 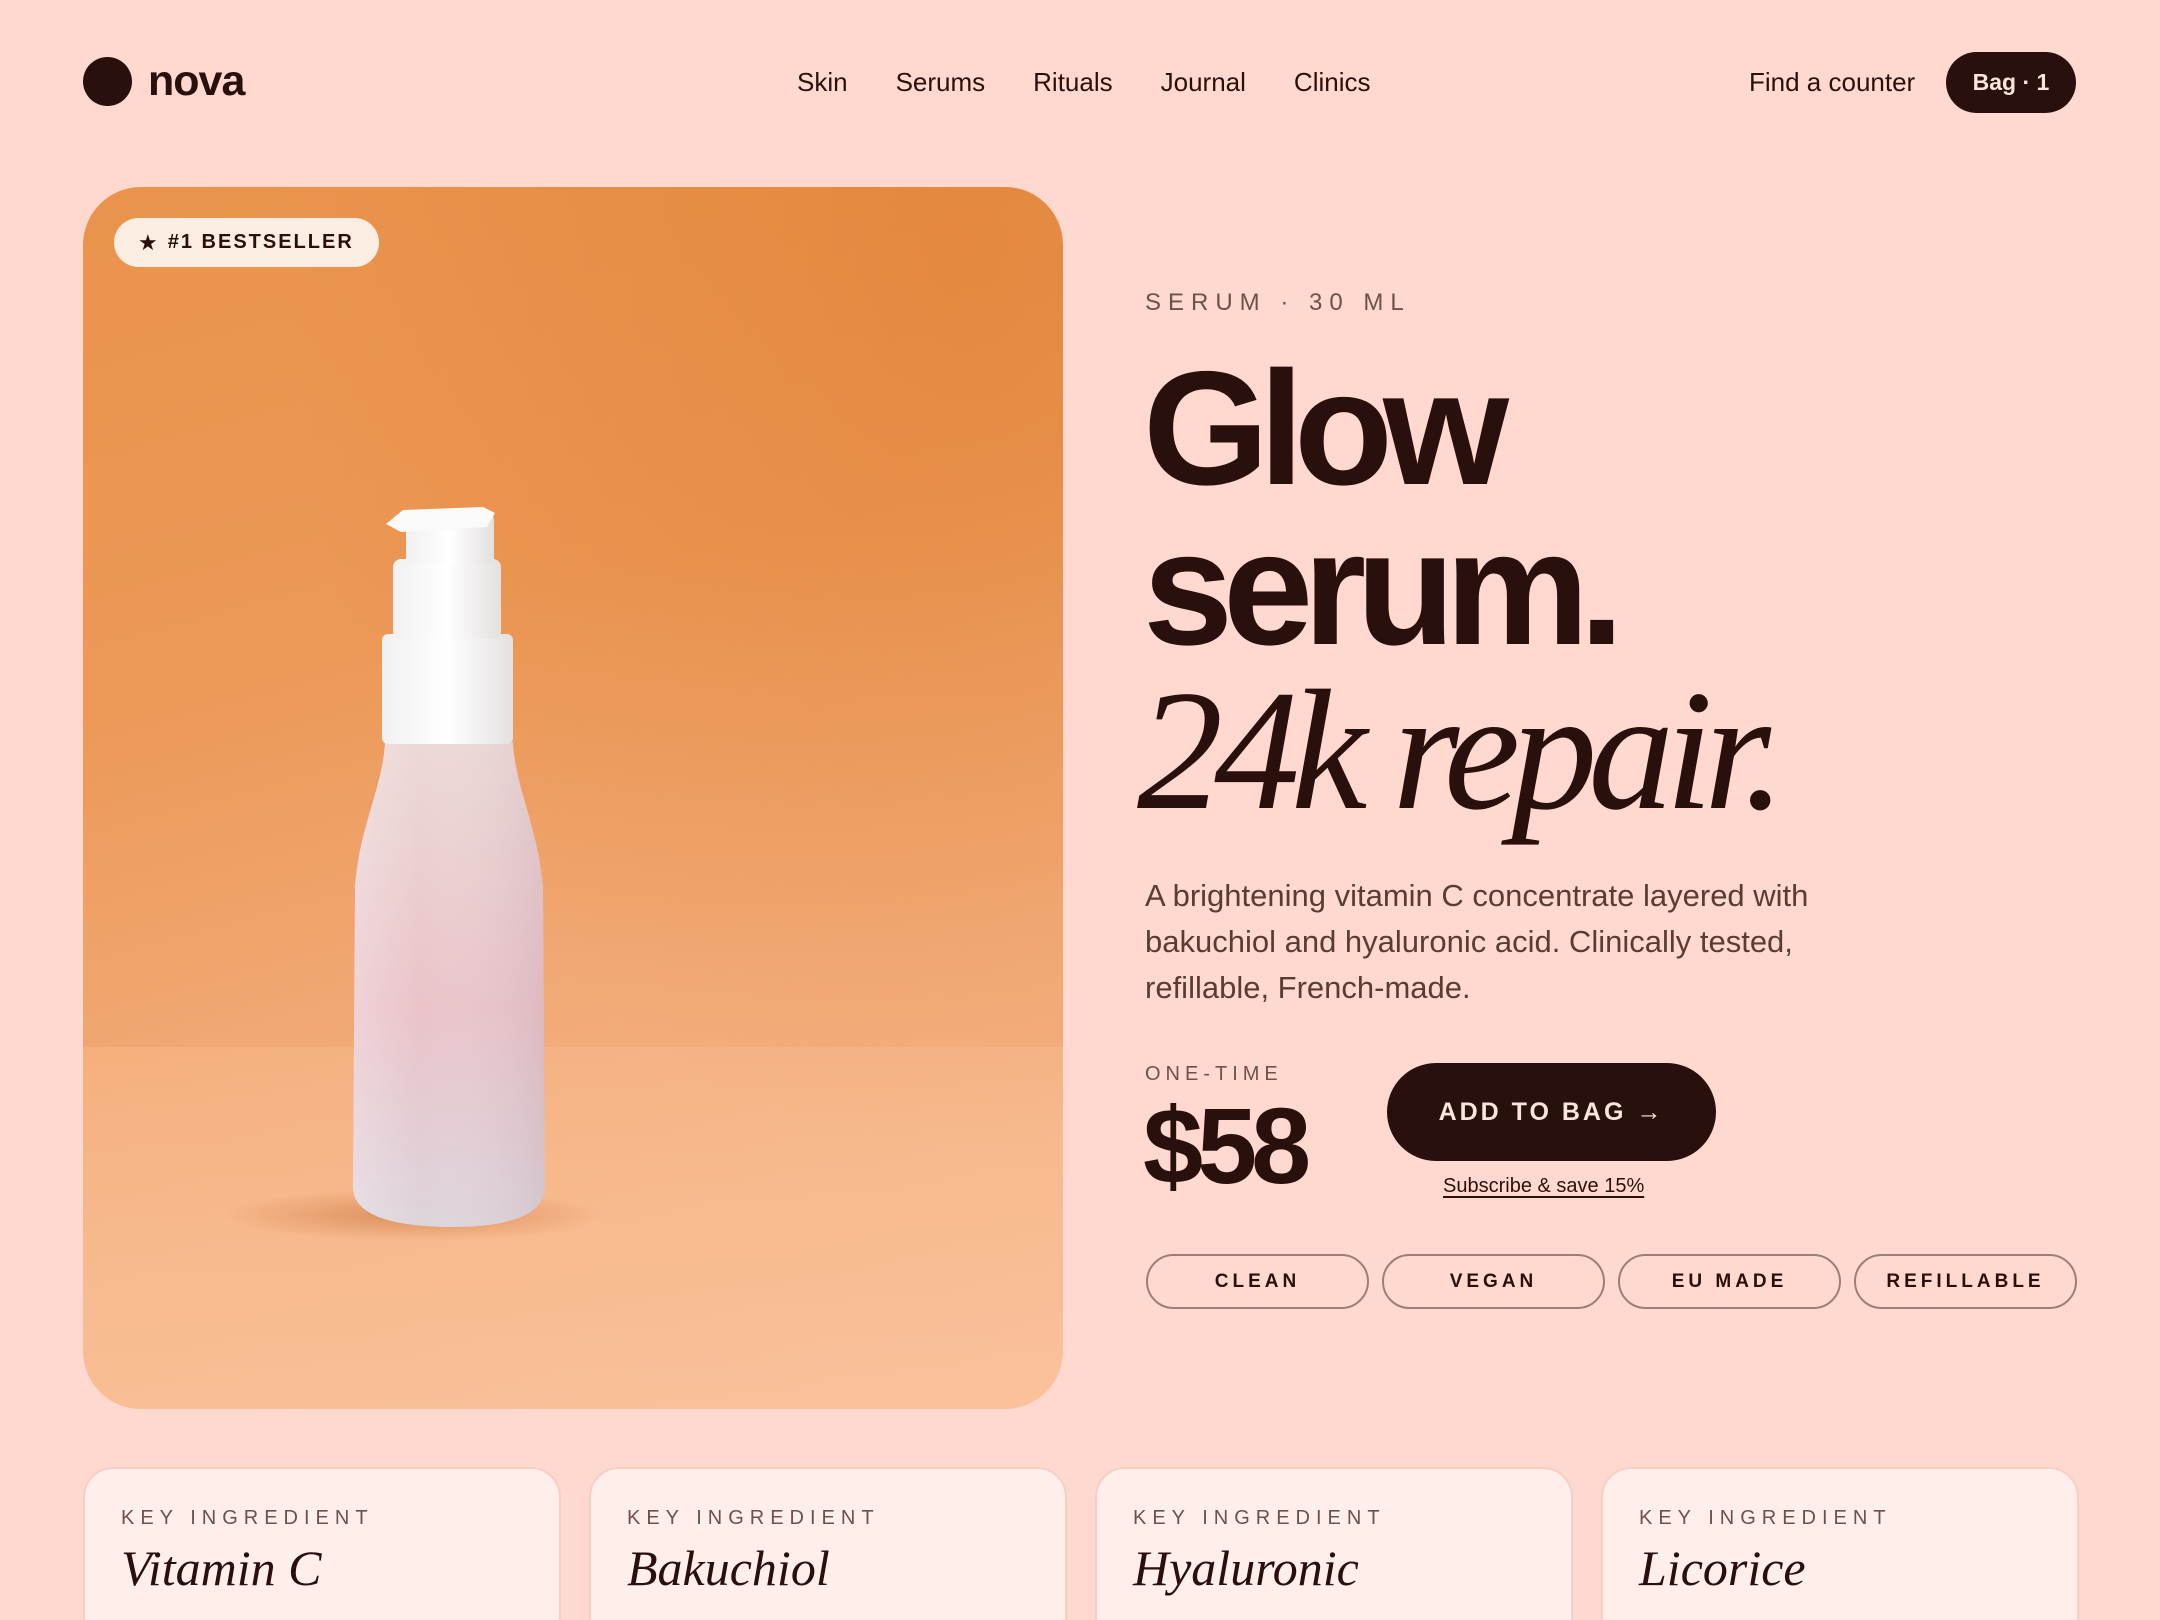 What do you see at coordinates (1611, 1281) in the screenshot?
I see `product-tags: CLEAN VEGAN EU MADE REFILLABLE` at bounding box center [1611, 1281].